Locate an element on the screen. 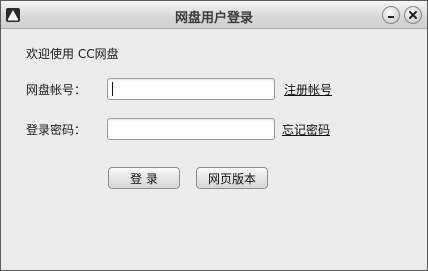 The height and width of the screenshot is (271, 428). title-bar: 网盘用户登录 is located at coordinates (214, 15).